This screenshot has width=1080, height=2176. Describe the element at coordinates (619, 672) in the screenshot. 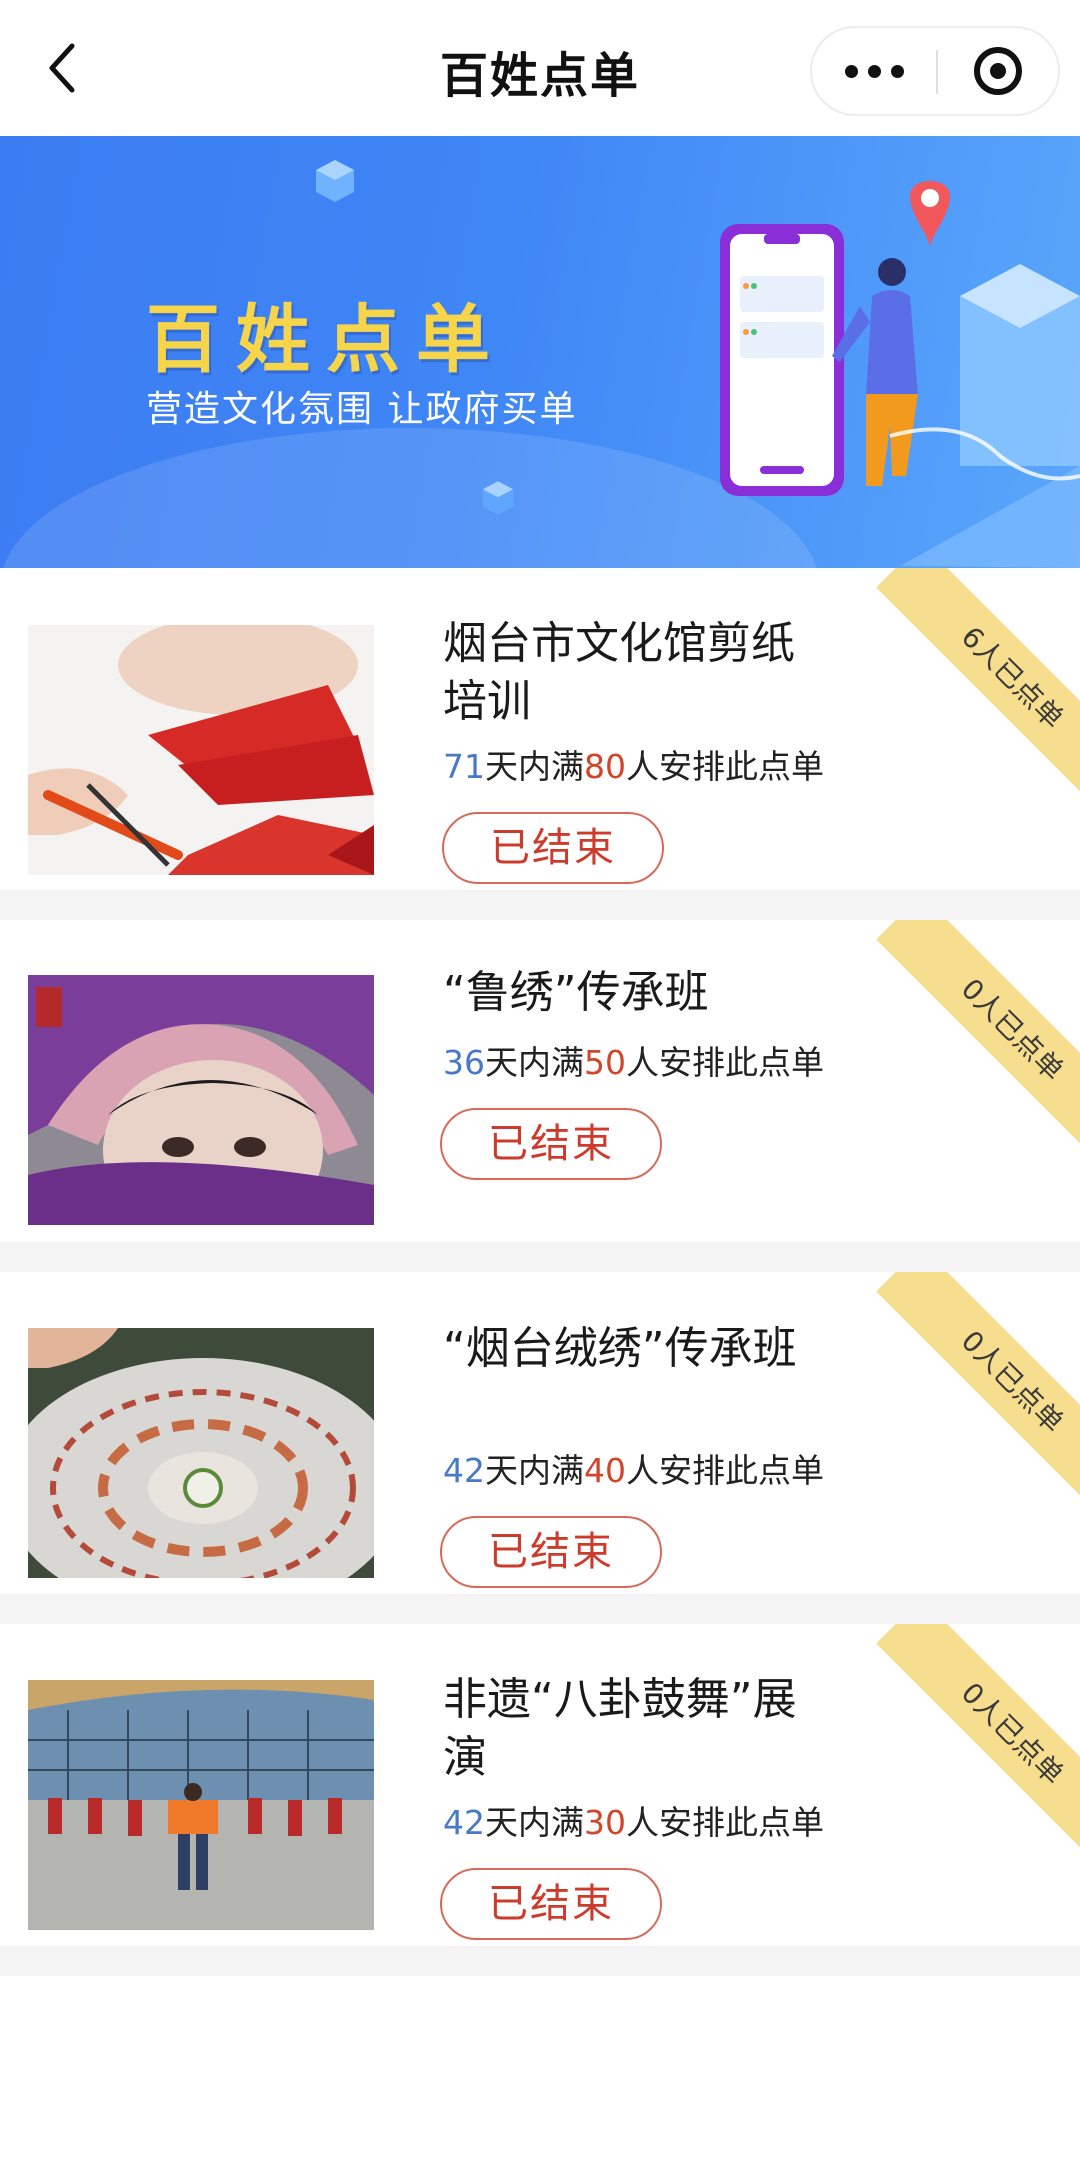

I see `item-title: 烟台市文化馆剪纸培训` at that location.